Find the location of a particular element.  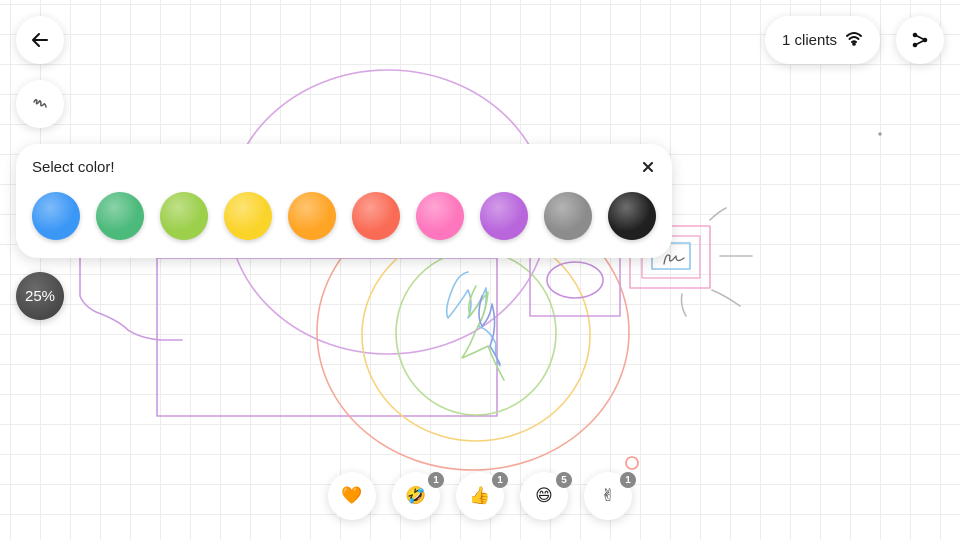

heart-icon: 🧡 is located at coordinates (352, 496).